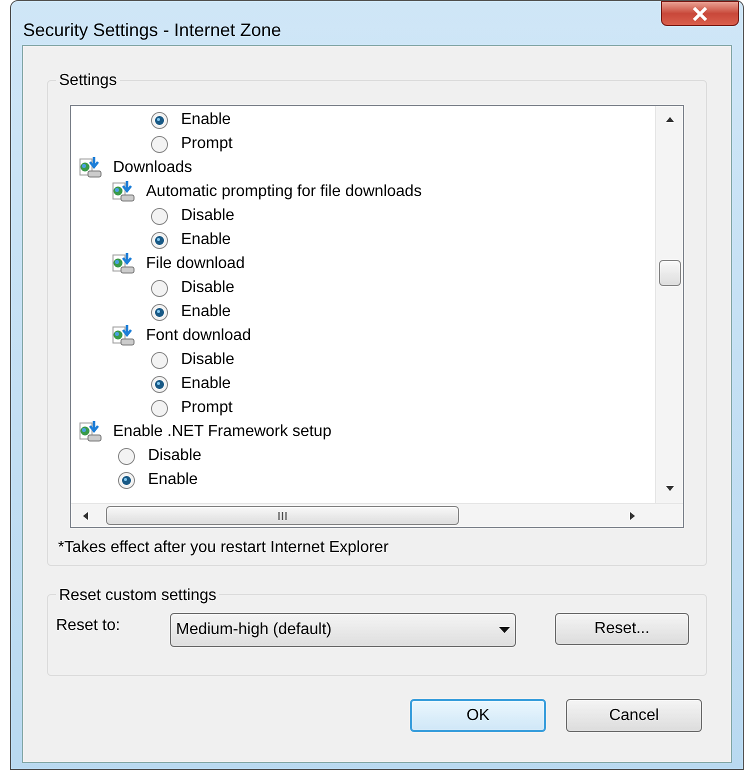 Image resolution: width=744 pixels, height=773 pixels. Describe the element at coordinates (632, 516) in the screenshot. I see `scroll-right-icon` at that location.